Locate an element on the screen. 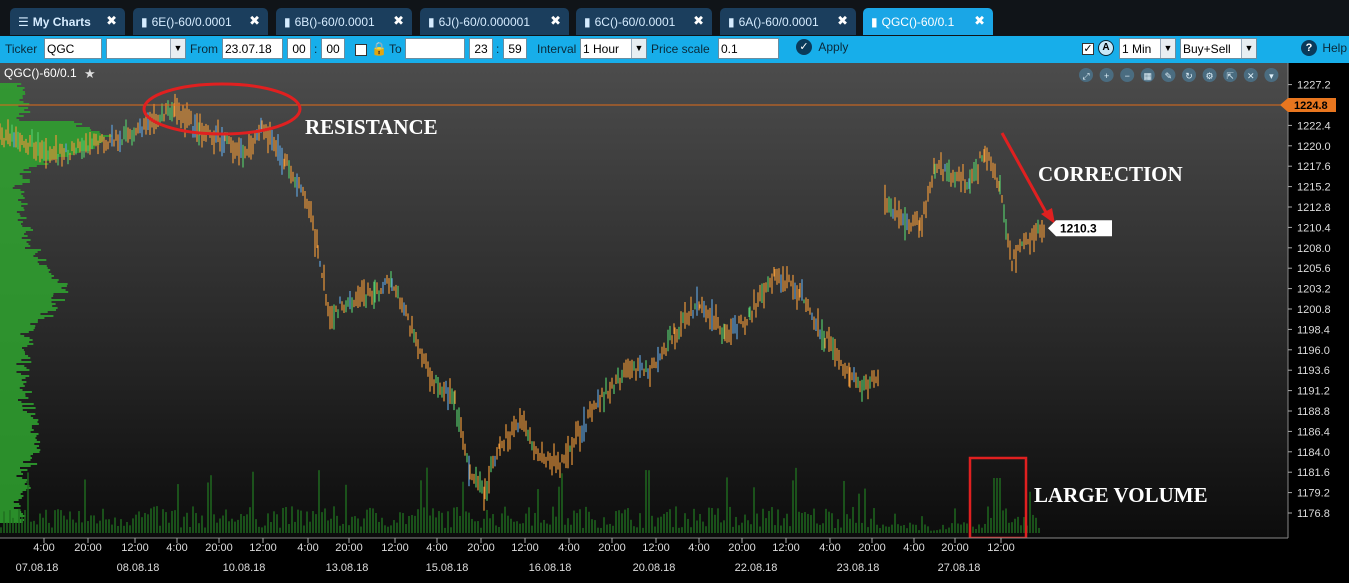 This screenshot has height=583, width=1349. ticker-input: QGC is located at coordinates (73, 48).